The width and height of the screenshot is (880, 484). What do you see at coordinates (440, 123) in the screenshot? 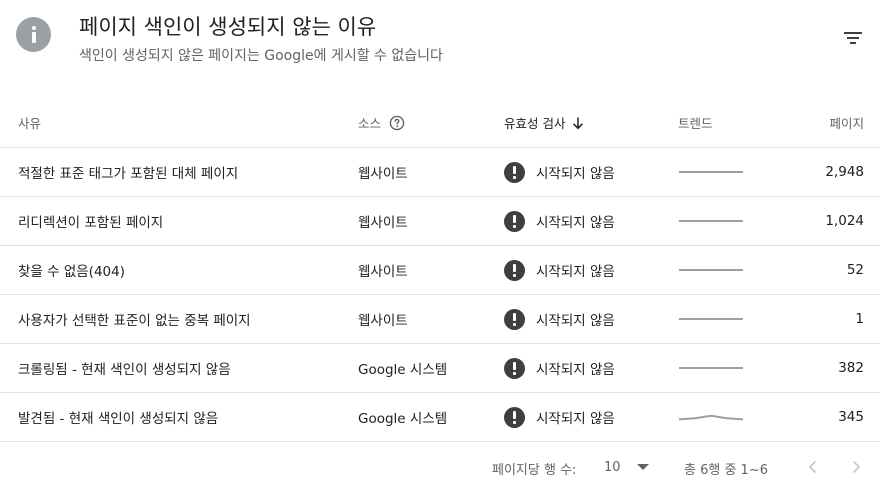
I see `table-header-row: 사유 소스 유효성 검사 트렌드 페이지` at bounding box center [440, 123].